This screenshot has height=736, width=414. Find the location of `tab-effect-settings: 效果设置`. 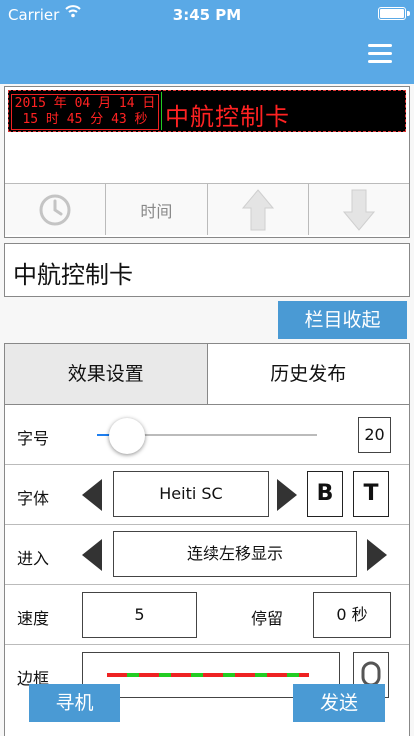

tab-effect-settings: 效果设置 is located at coordinates (106, 374).